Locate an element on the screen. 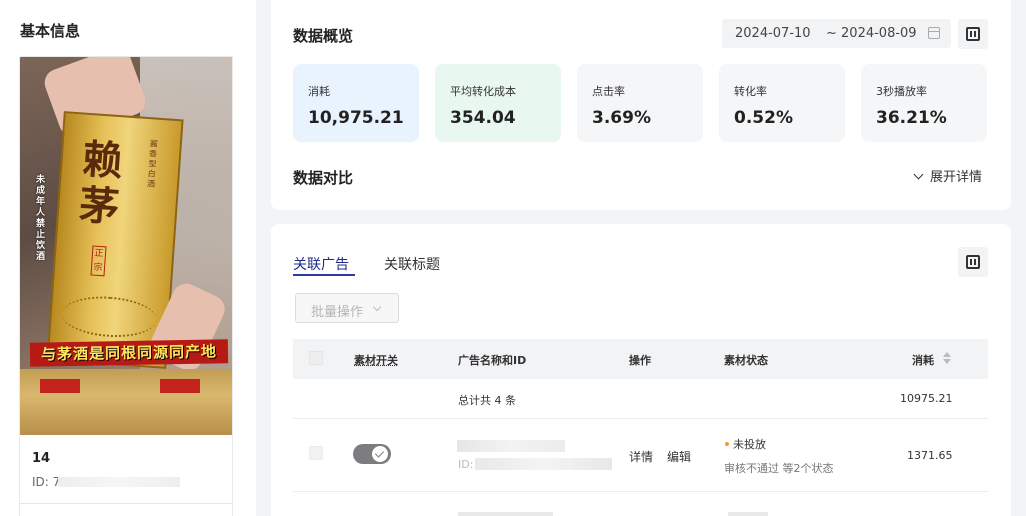 The width and height of the screenshot is (1026, 516). status-dot-icon is located at coordinates (727, 444).